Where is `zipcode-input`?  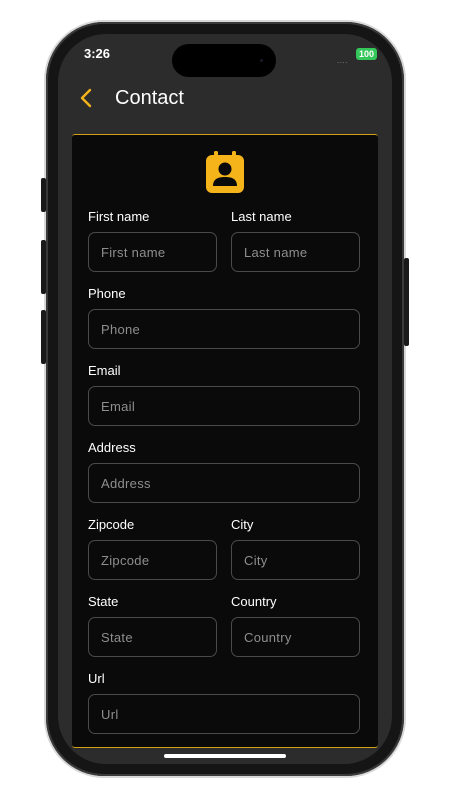 zipcode-input is located at coordinates (152, 560).